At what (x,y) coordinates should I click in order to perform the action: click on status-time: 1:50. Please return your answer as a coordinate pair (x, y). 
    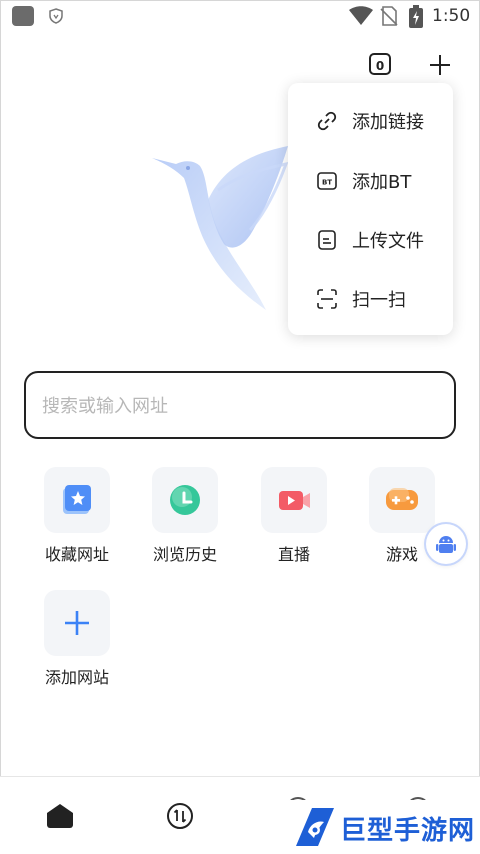
    Looking at the image, I should click on (451, 16).